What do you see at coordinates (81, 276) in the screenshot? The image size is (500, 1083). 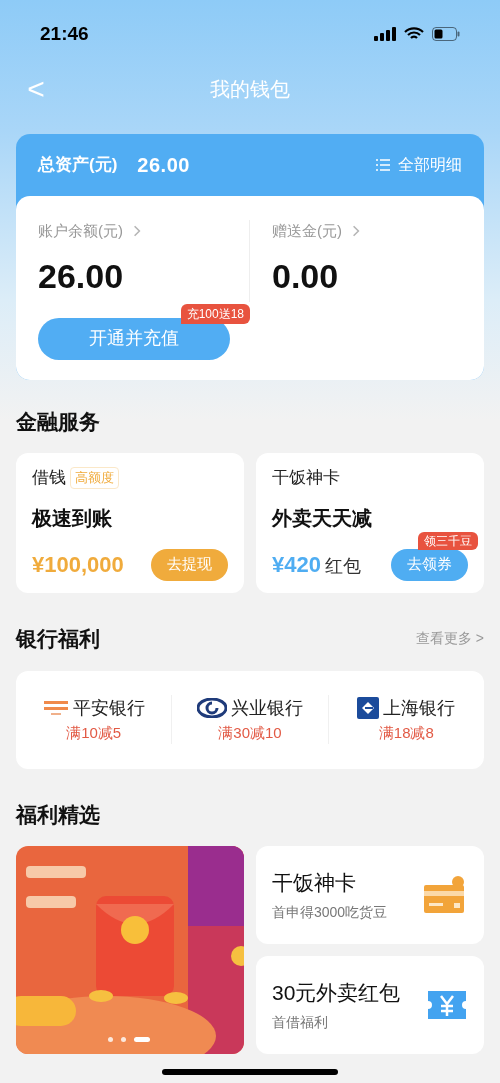 I see `balance-value: 26.00` at bounding box center [81, 276].